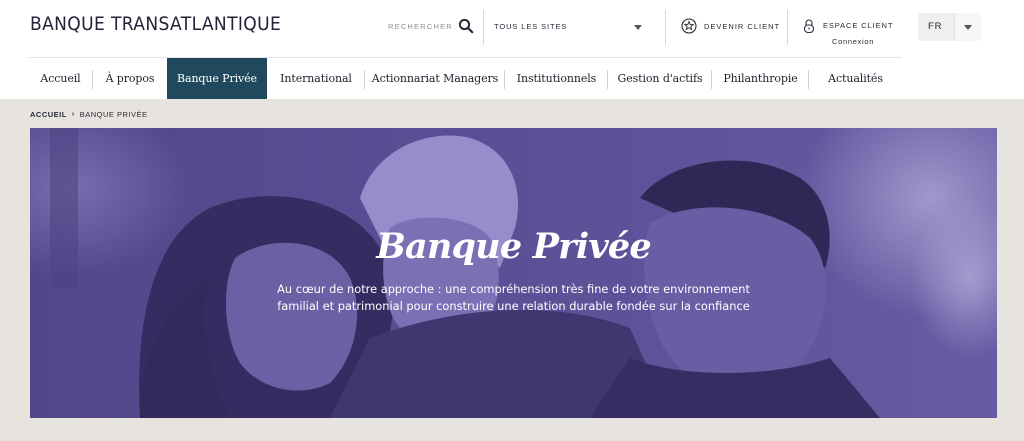  I want to click on search-icon, so click(466, 26).